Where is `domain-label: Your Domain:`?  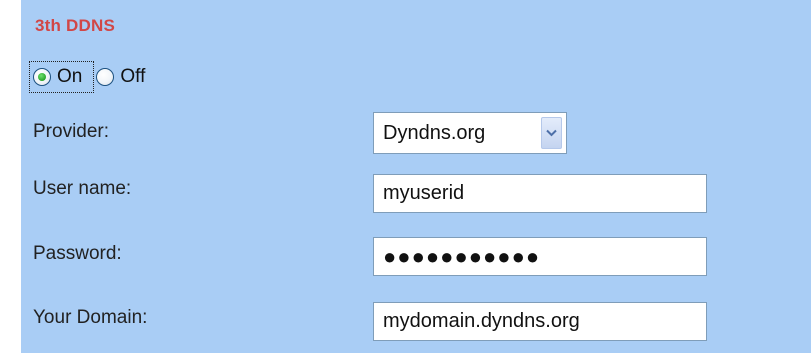
domain-label: Your Domain: is located at coordinates (90, 317).